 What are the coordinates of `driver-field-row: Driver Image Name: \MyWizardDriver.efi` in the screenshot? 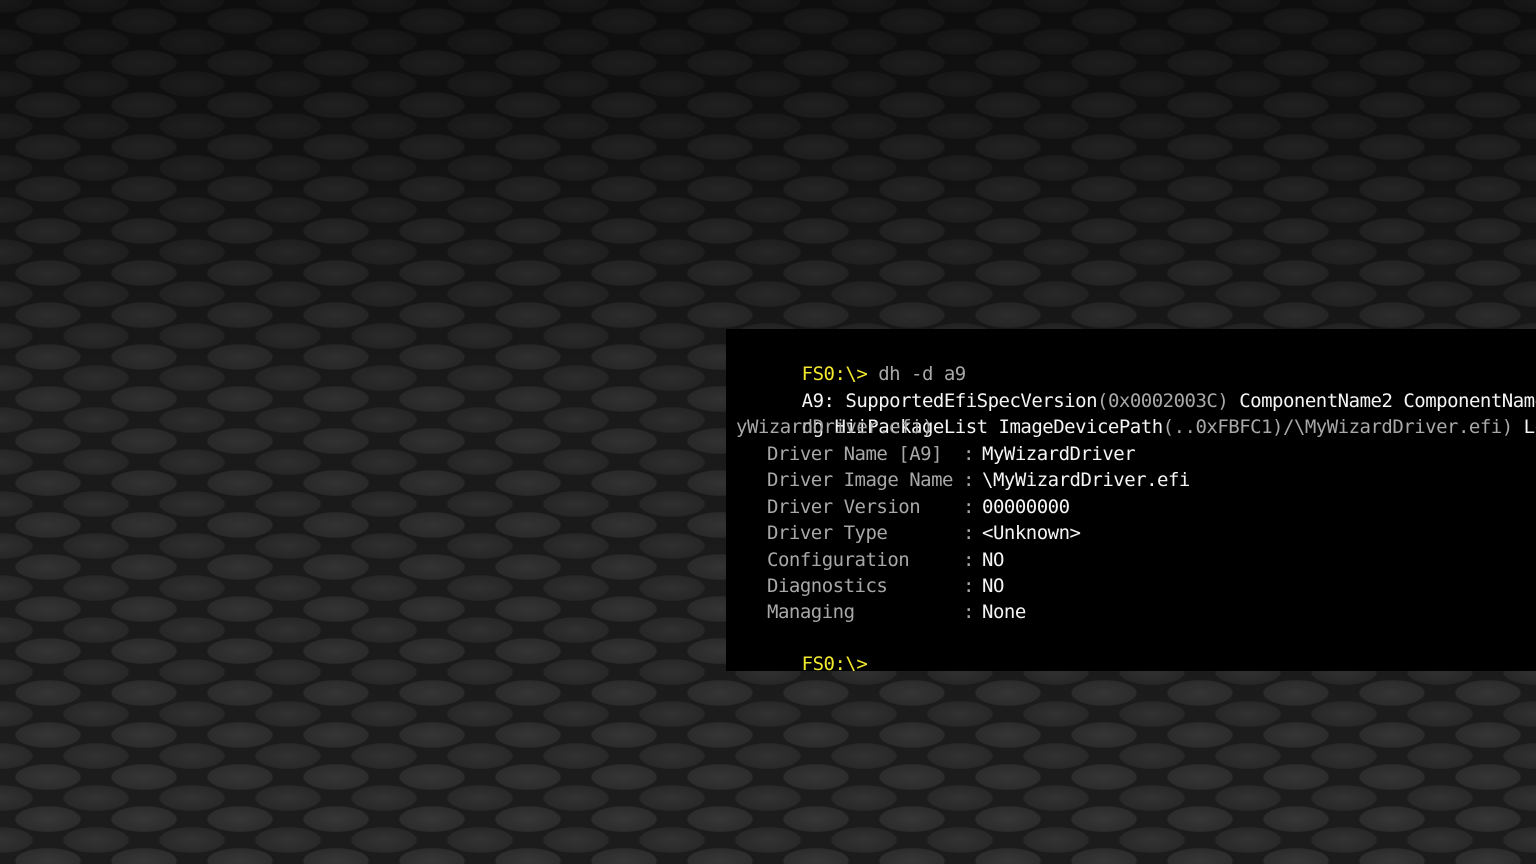 It's located at (1131, 480).